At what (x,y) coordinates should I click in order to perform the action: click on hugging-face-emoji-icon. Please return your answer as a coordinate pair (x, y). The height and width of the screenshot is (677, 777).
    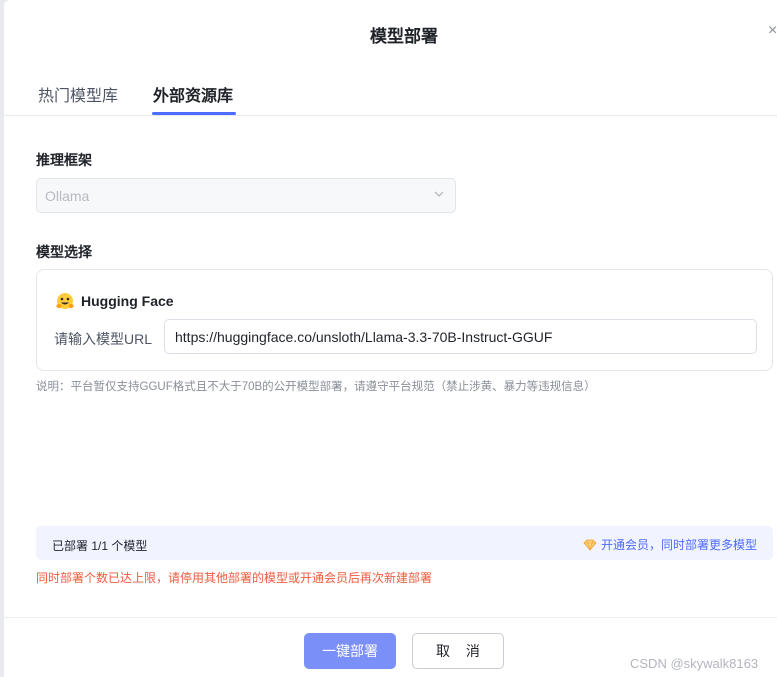
    Looking at the image, I should click on (65, 301).